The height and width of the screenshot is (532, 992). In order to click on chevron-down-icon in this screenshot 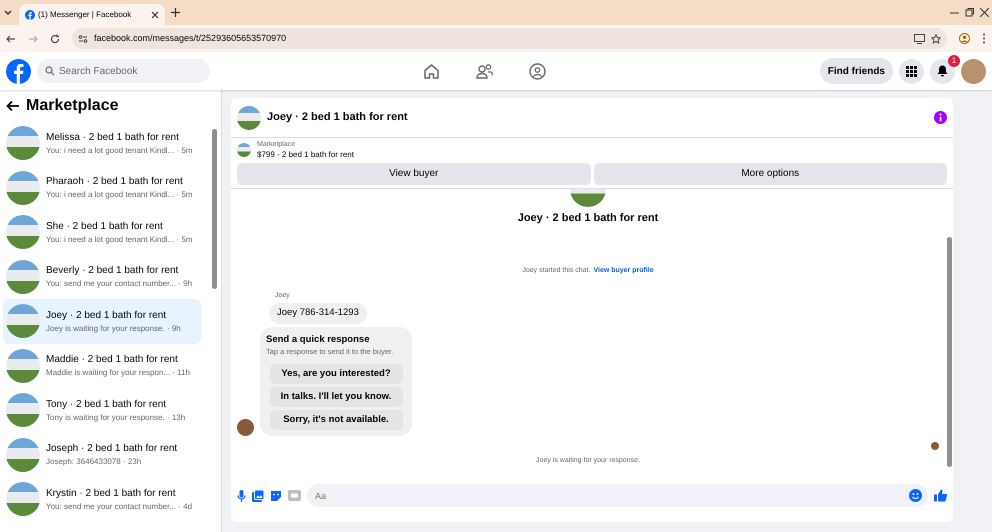, I will do `click(8, 13)`.